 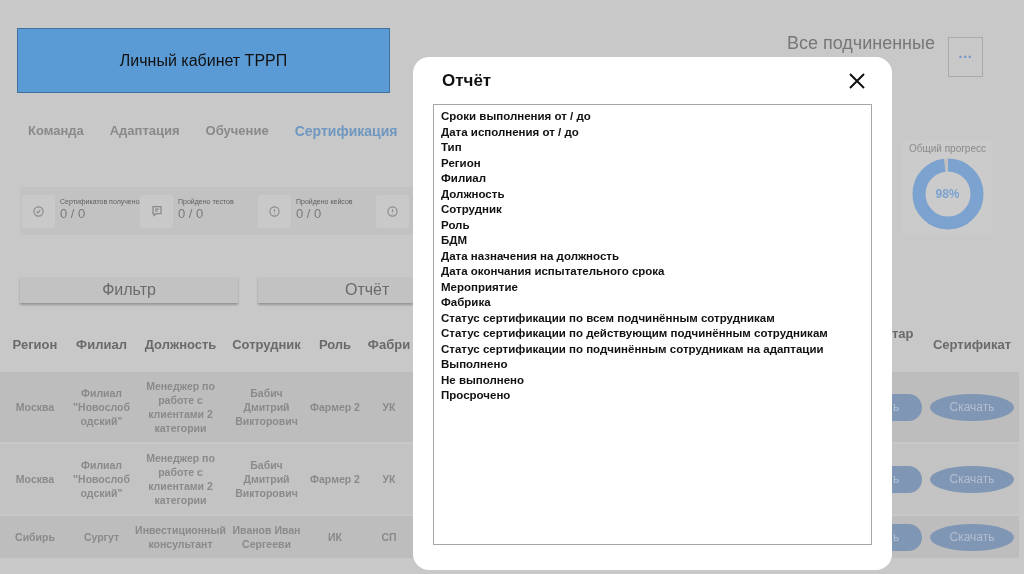 I want to click on report-field: Дата окончания испытательного срока, so click(x=553, y=272).